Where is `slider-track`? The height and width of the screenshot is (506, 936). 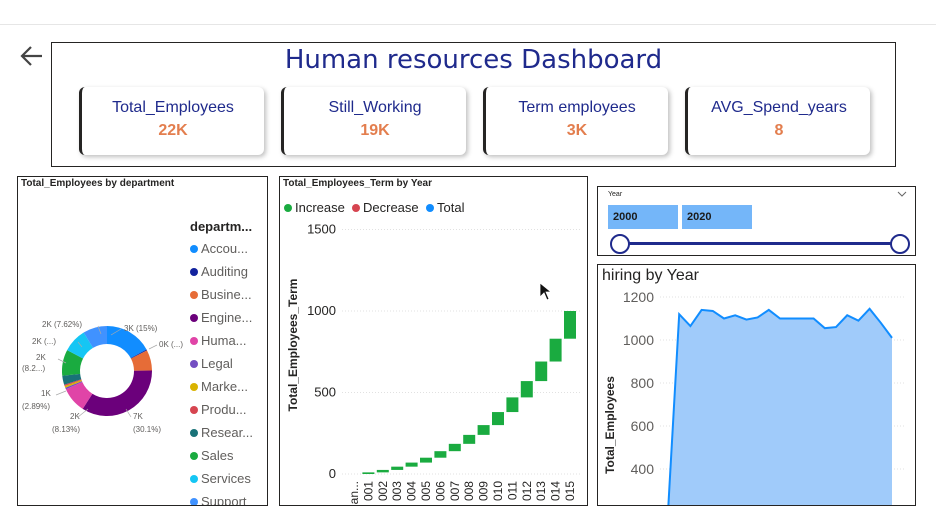
slider-track is located at coordinates (759, 243).